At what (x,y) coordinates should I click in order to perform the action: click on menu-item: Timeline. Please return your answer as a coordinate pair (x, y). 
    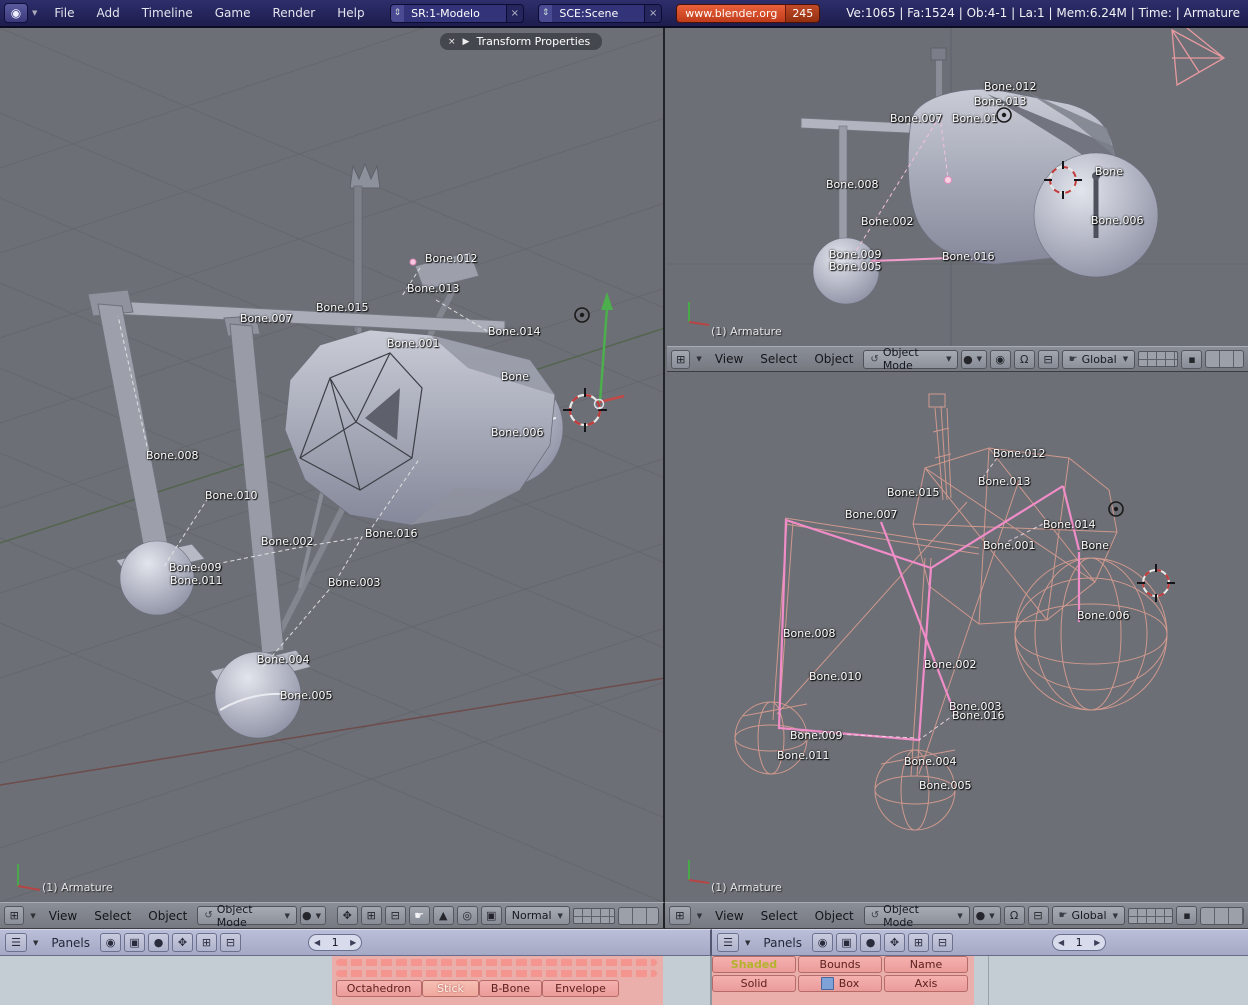
    Looking at the image, I should click on (167, 13).